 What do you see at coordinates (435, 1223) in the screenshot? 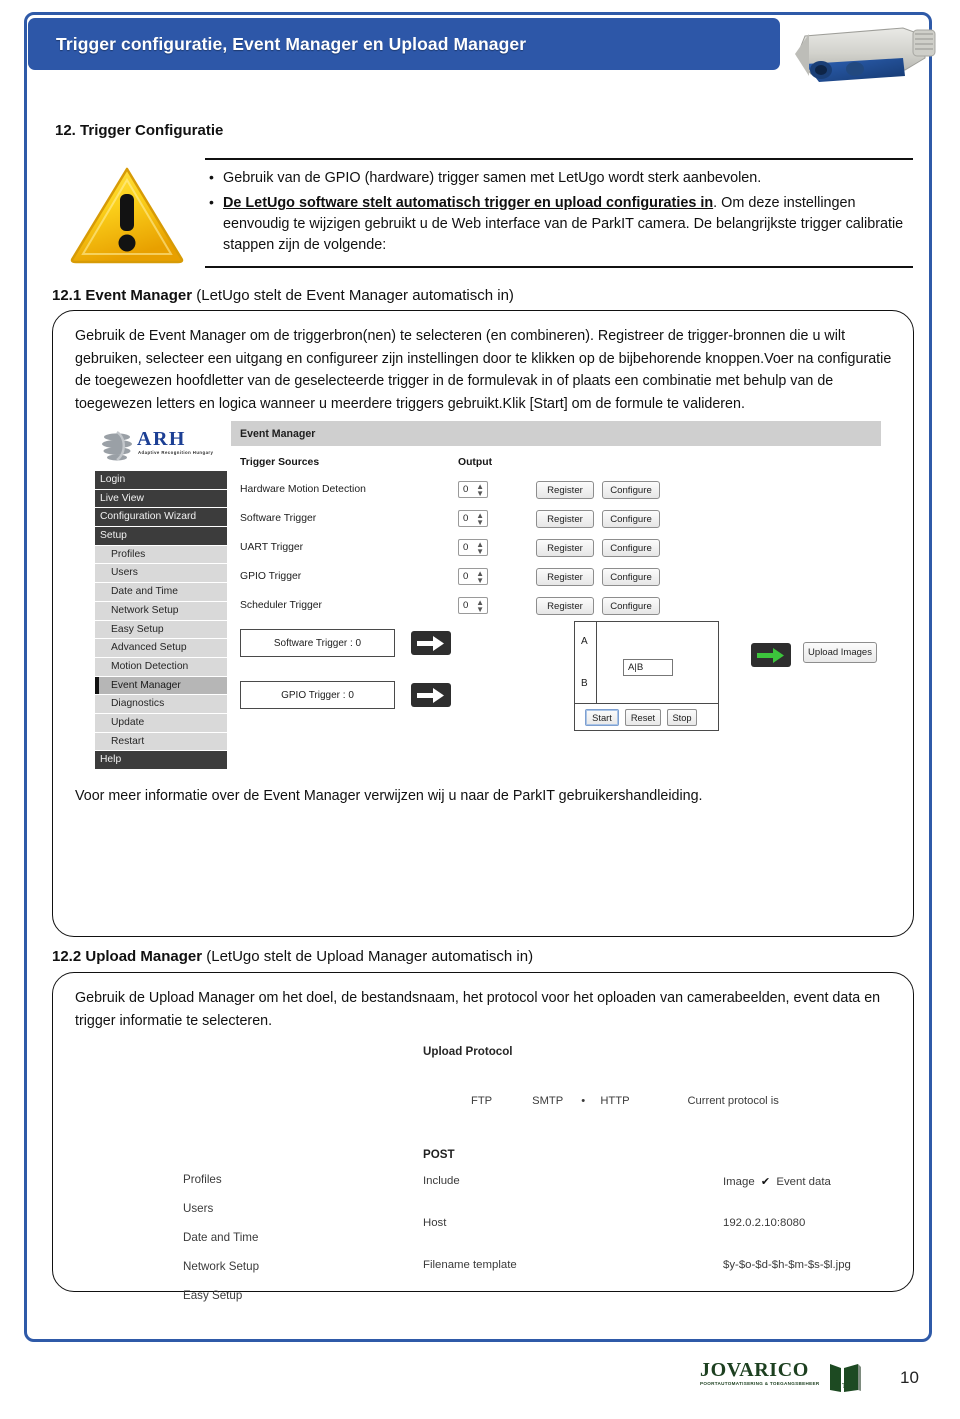
I see `upload-field-host-label: Host` at bounding box center [435, 1223].